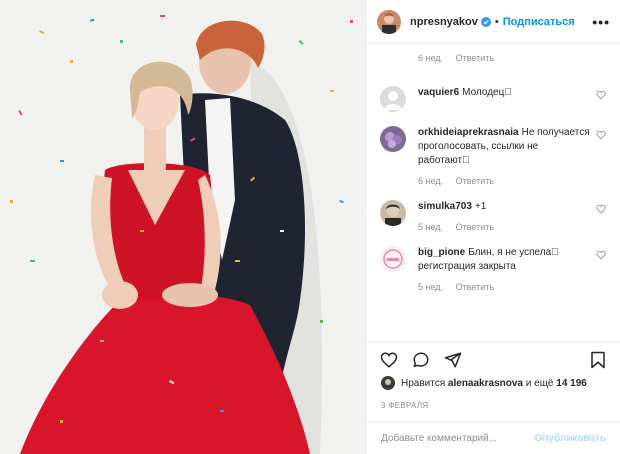 The width and height of the screenshot is (620, 454). What do you see at coordinates (480, 206) in the screenshot?
I see `comment-body: +1` at bounding box center [480, 206].